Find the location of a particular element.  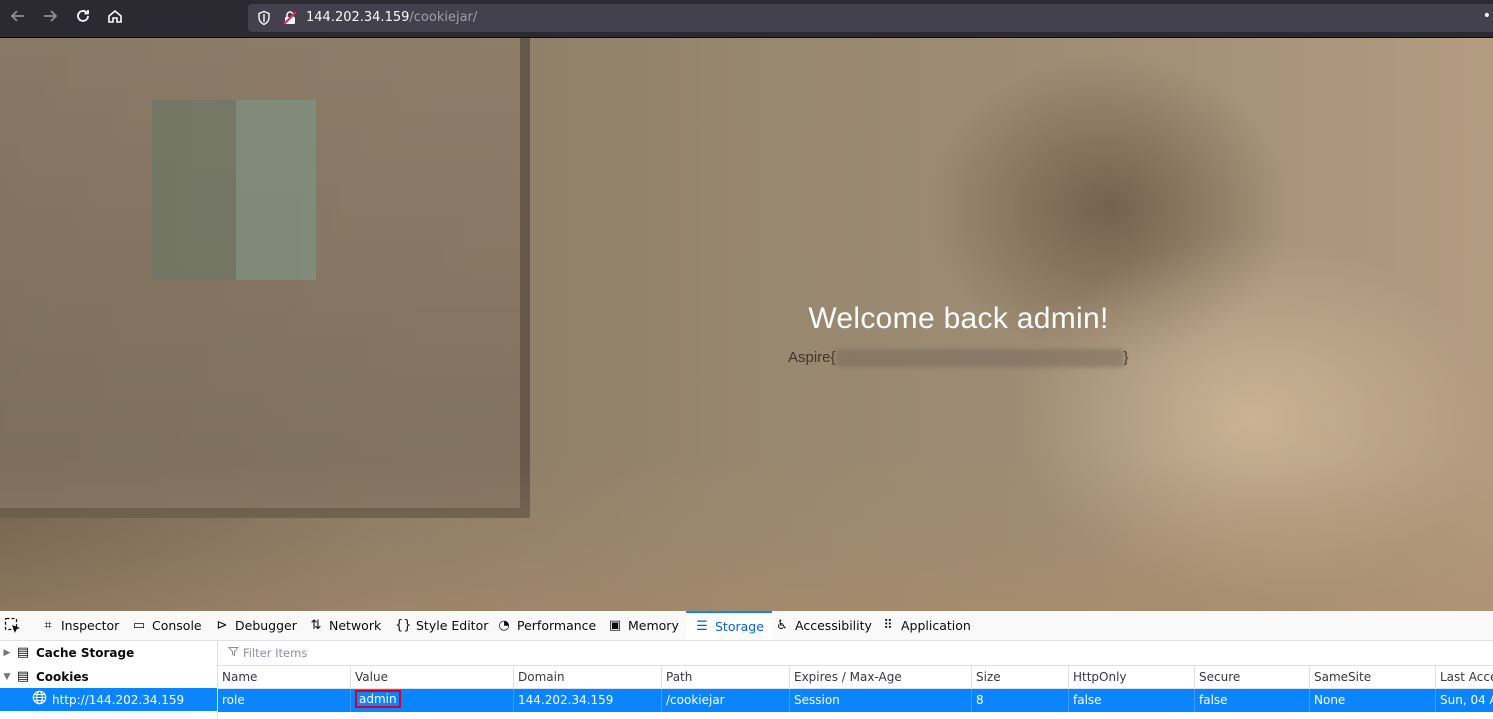

column-header: SameSite is located at coordinates (1372, 677).